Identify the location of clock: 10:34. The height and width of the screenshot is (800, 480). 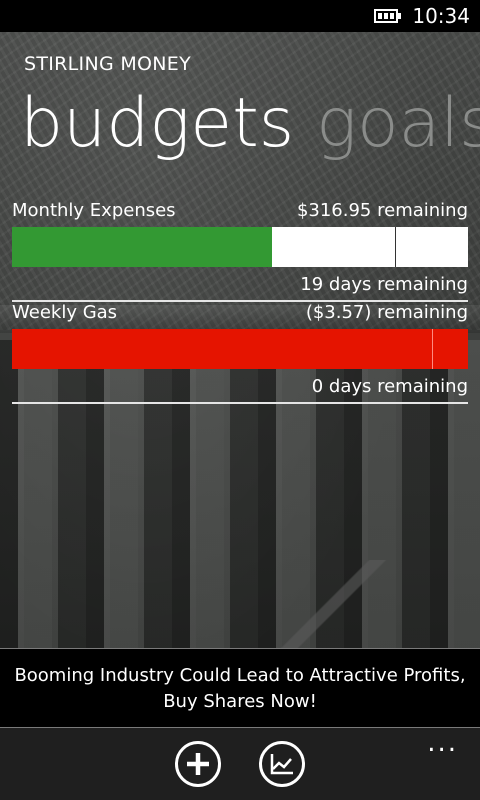
(441, 16).